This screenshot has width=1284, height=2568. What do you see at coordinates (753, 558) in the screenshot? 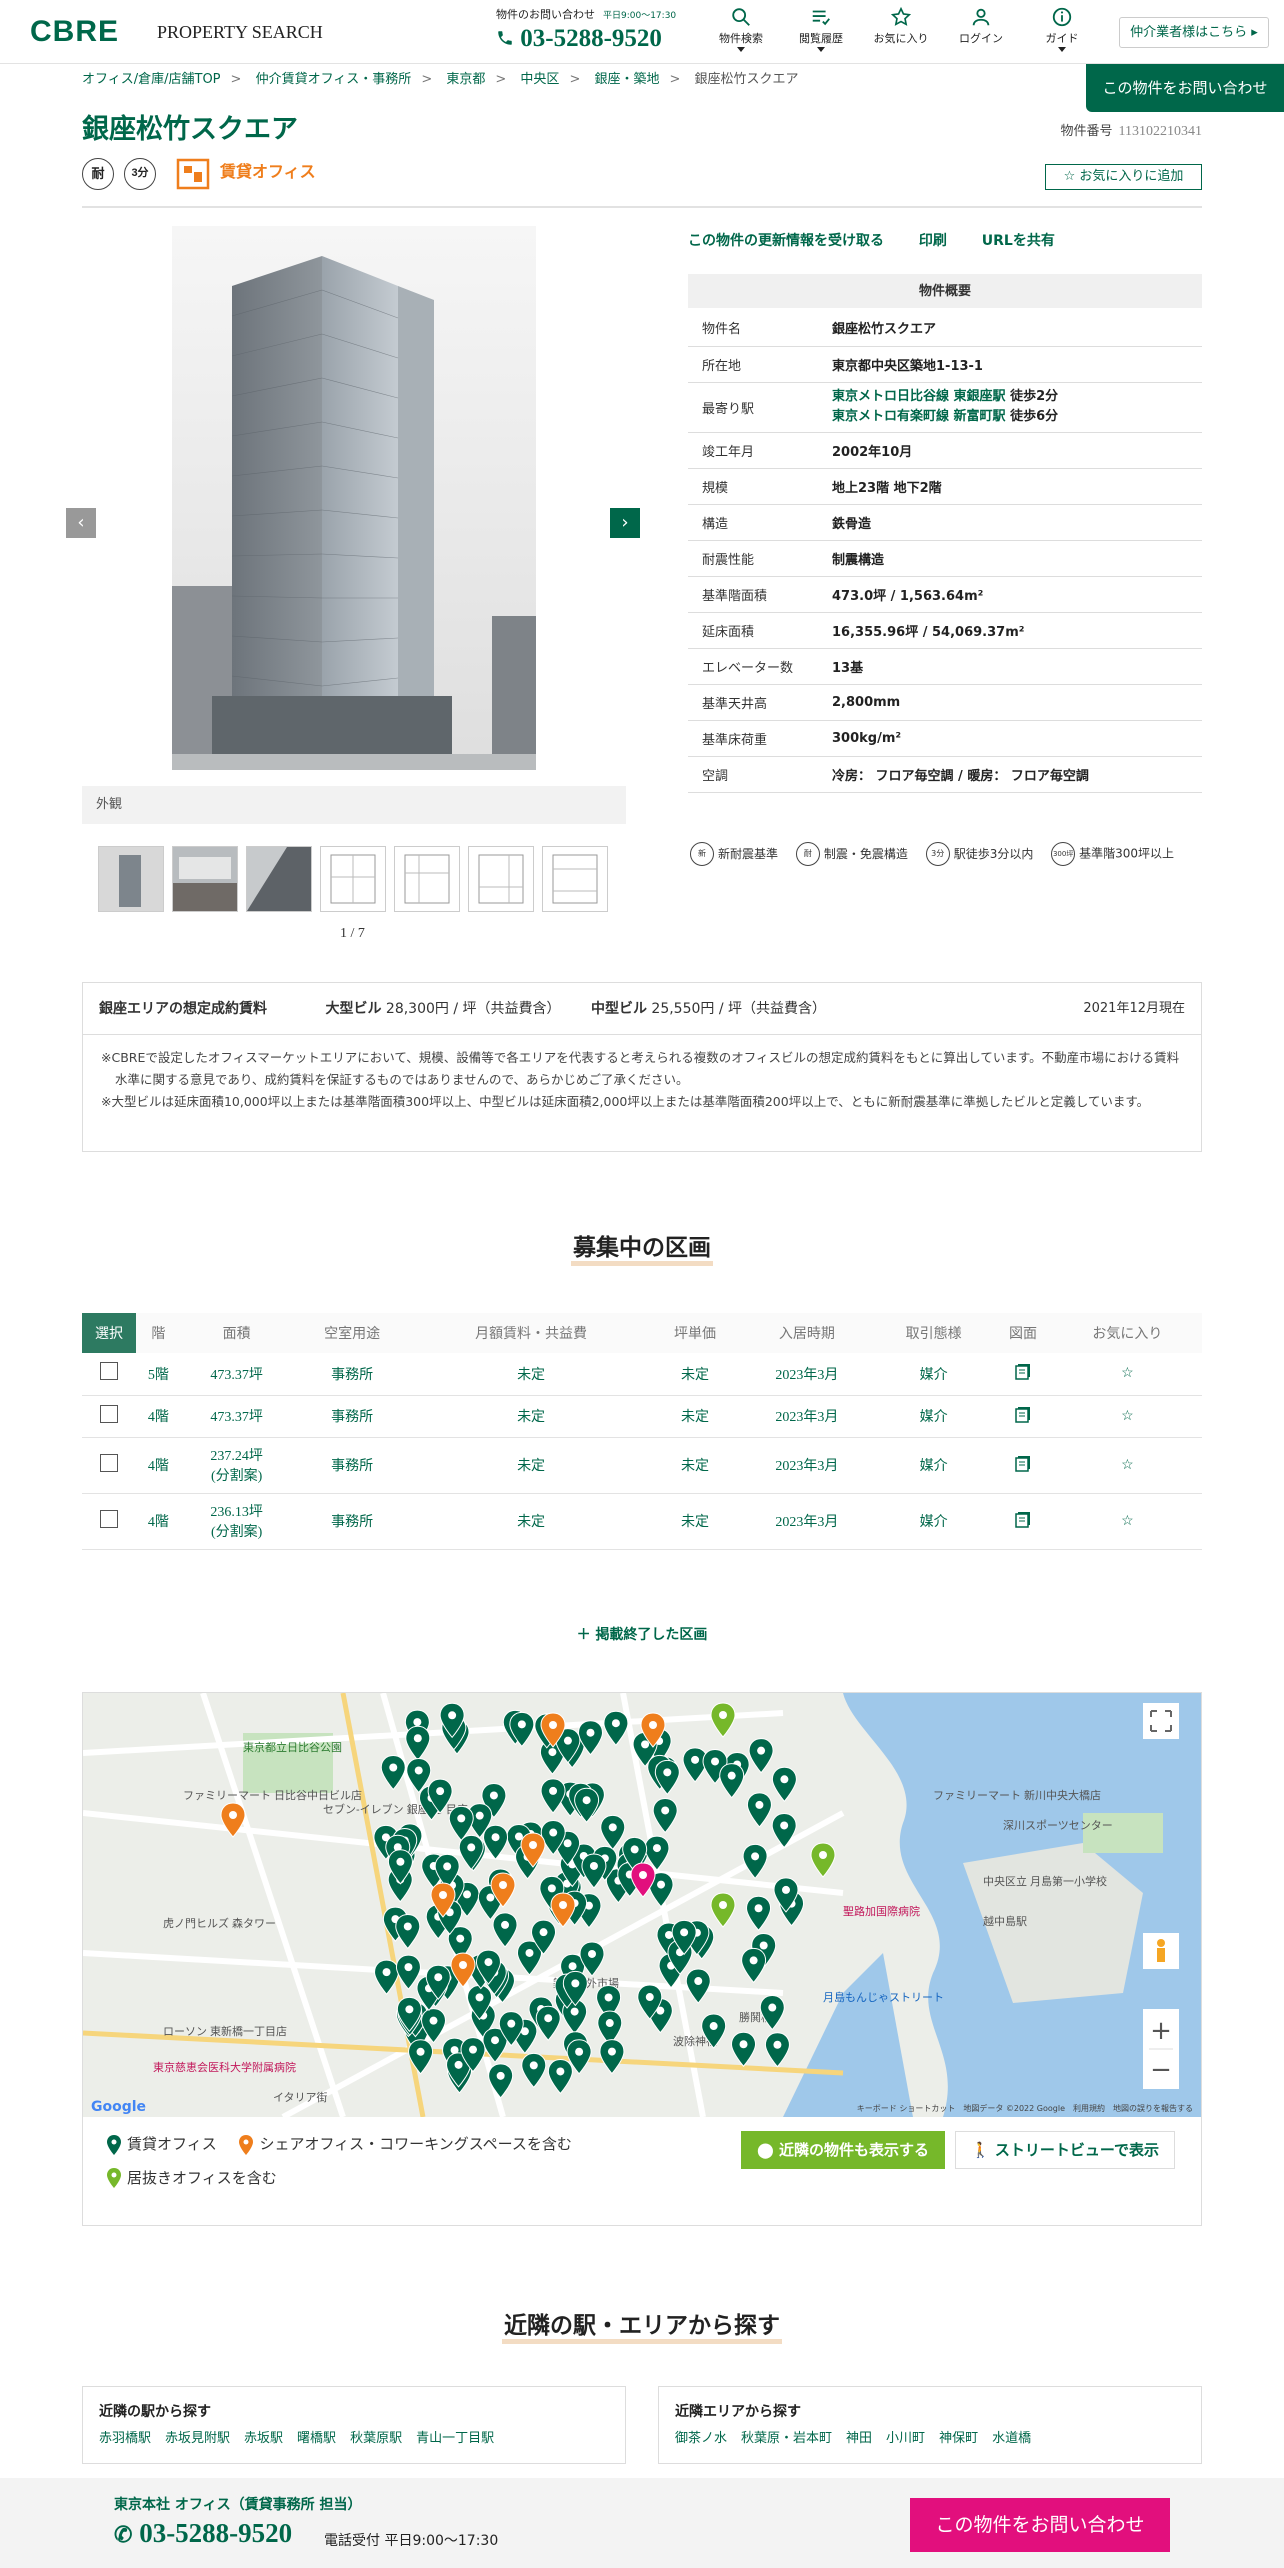
I see `spec-key: 耐震性能` at bounding box center [753, 558].